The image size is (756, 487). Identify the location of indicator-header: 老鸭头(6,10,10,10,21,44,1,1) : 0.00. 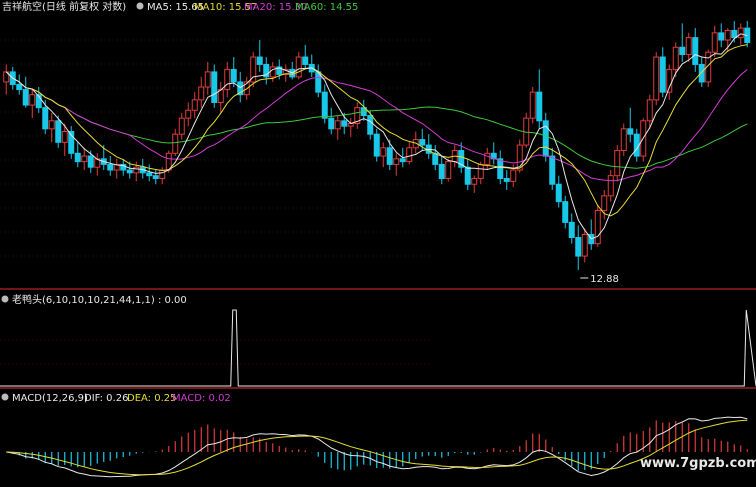
(94, 299).